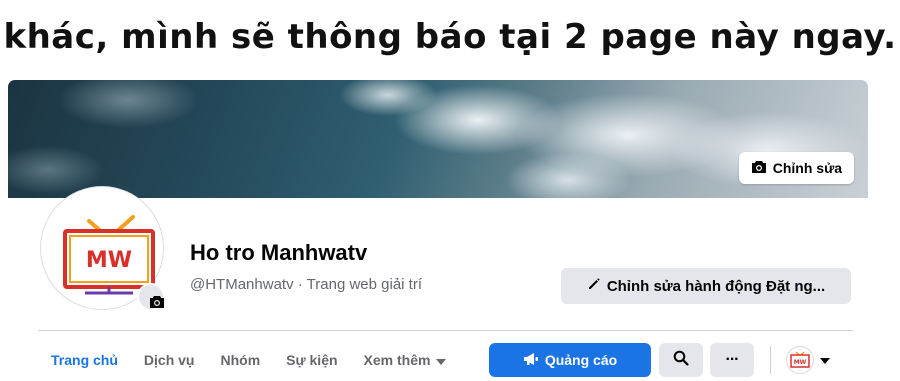  Describe the element at coordinates (279, 252) in the screenshot. I see `page-title: Ho tro Manhwatv` at that location.